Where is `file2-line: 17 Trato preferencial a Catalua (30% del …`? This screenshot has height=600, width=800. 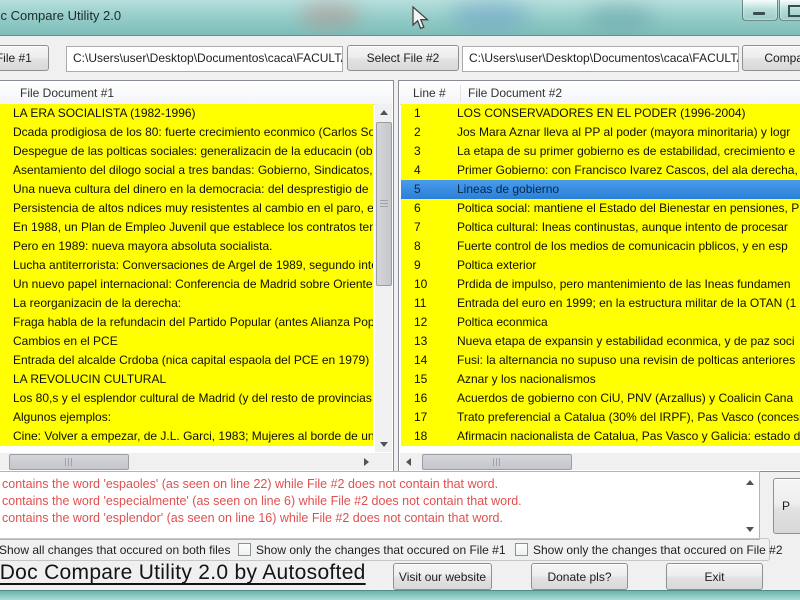
file2-line: 17 Trato preferencial a Catalua (30% del … is located at coordinates (600, 417).